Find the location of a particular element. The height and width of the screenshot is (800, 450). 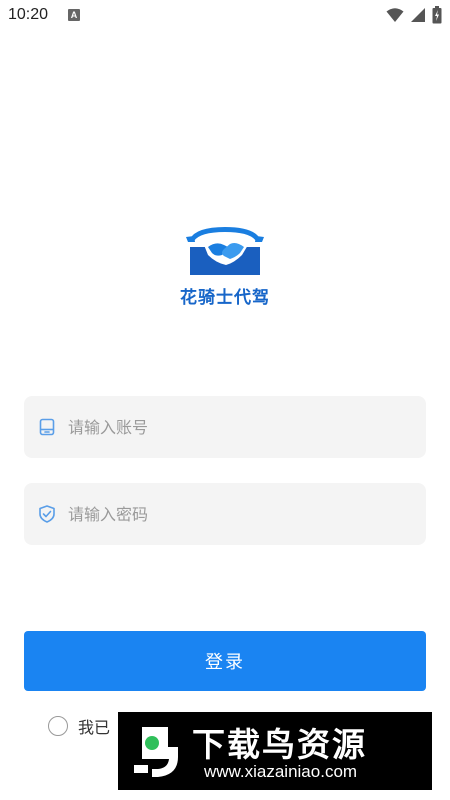

account-field is located at coordinates (225, 427).